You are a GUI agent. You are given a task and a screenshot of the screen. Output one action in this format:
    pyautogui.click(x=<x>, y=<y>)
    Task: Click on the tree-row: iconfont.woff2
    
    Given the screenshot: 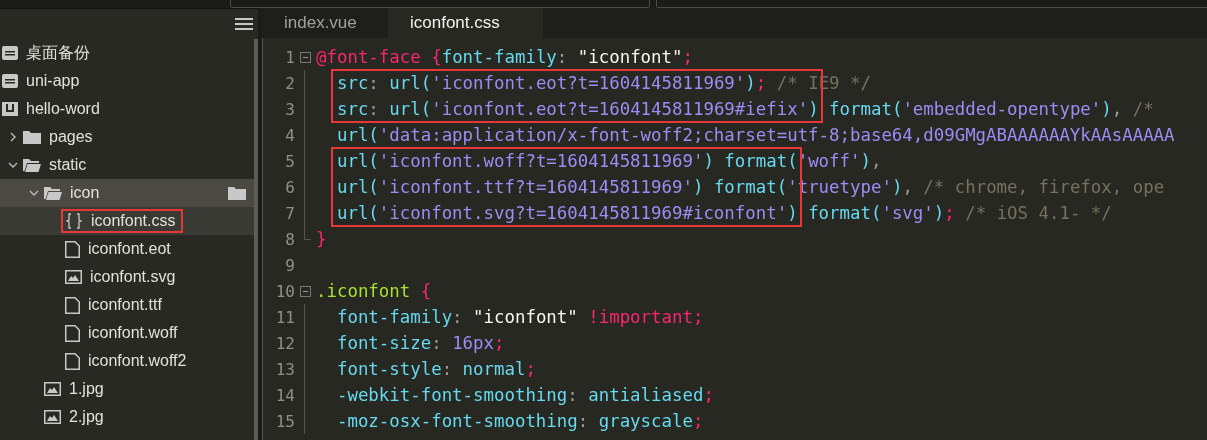 What is the action you would take?
    pyautogui.click(x=127, y=361)
    